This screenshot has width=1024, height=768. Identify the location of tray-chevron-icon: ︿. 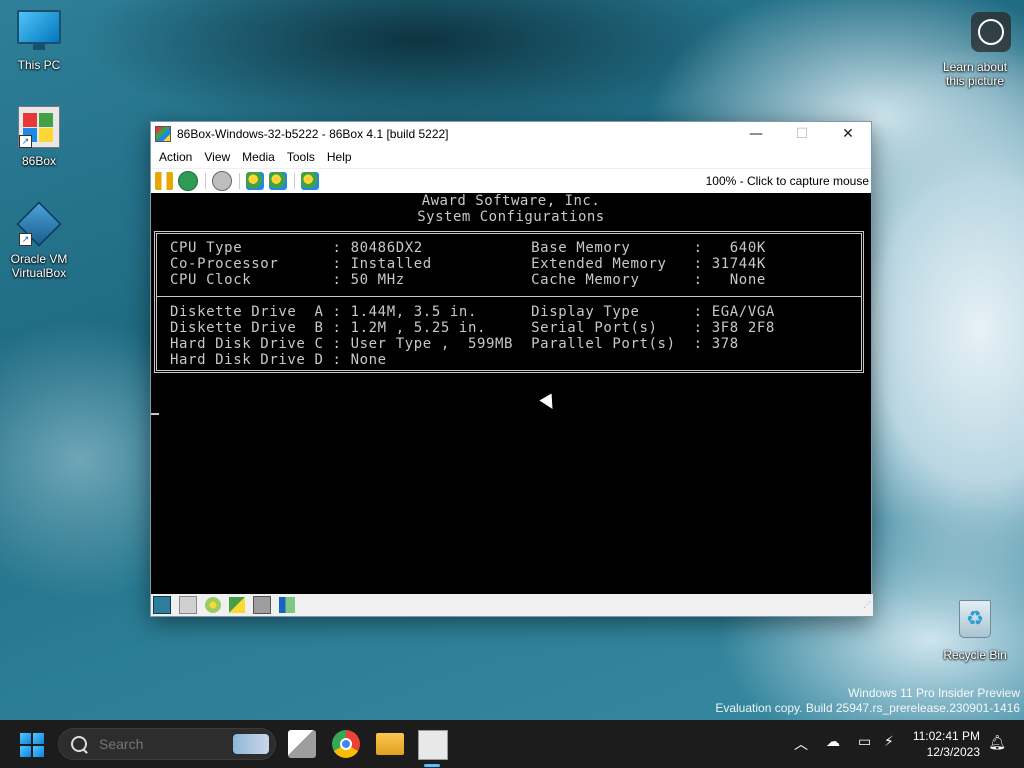
(801, 744).